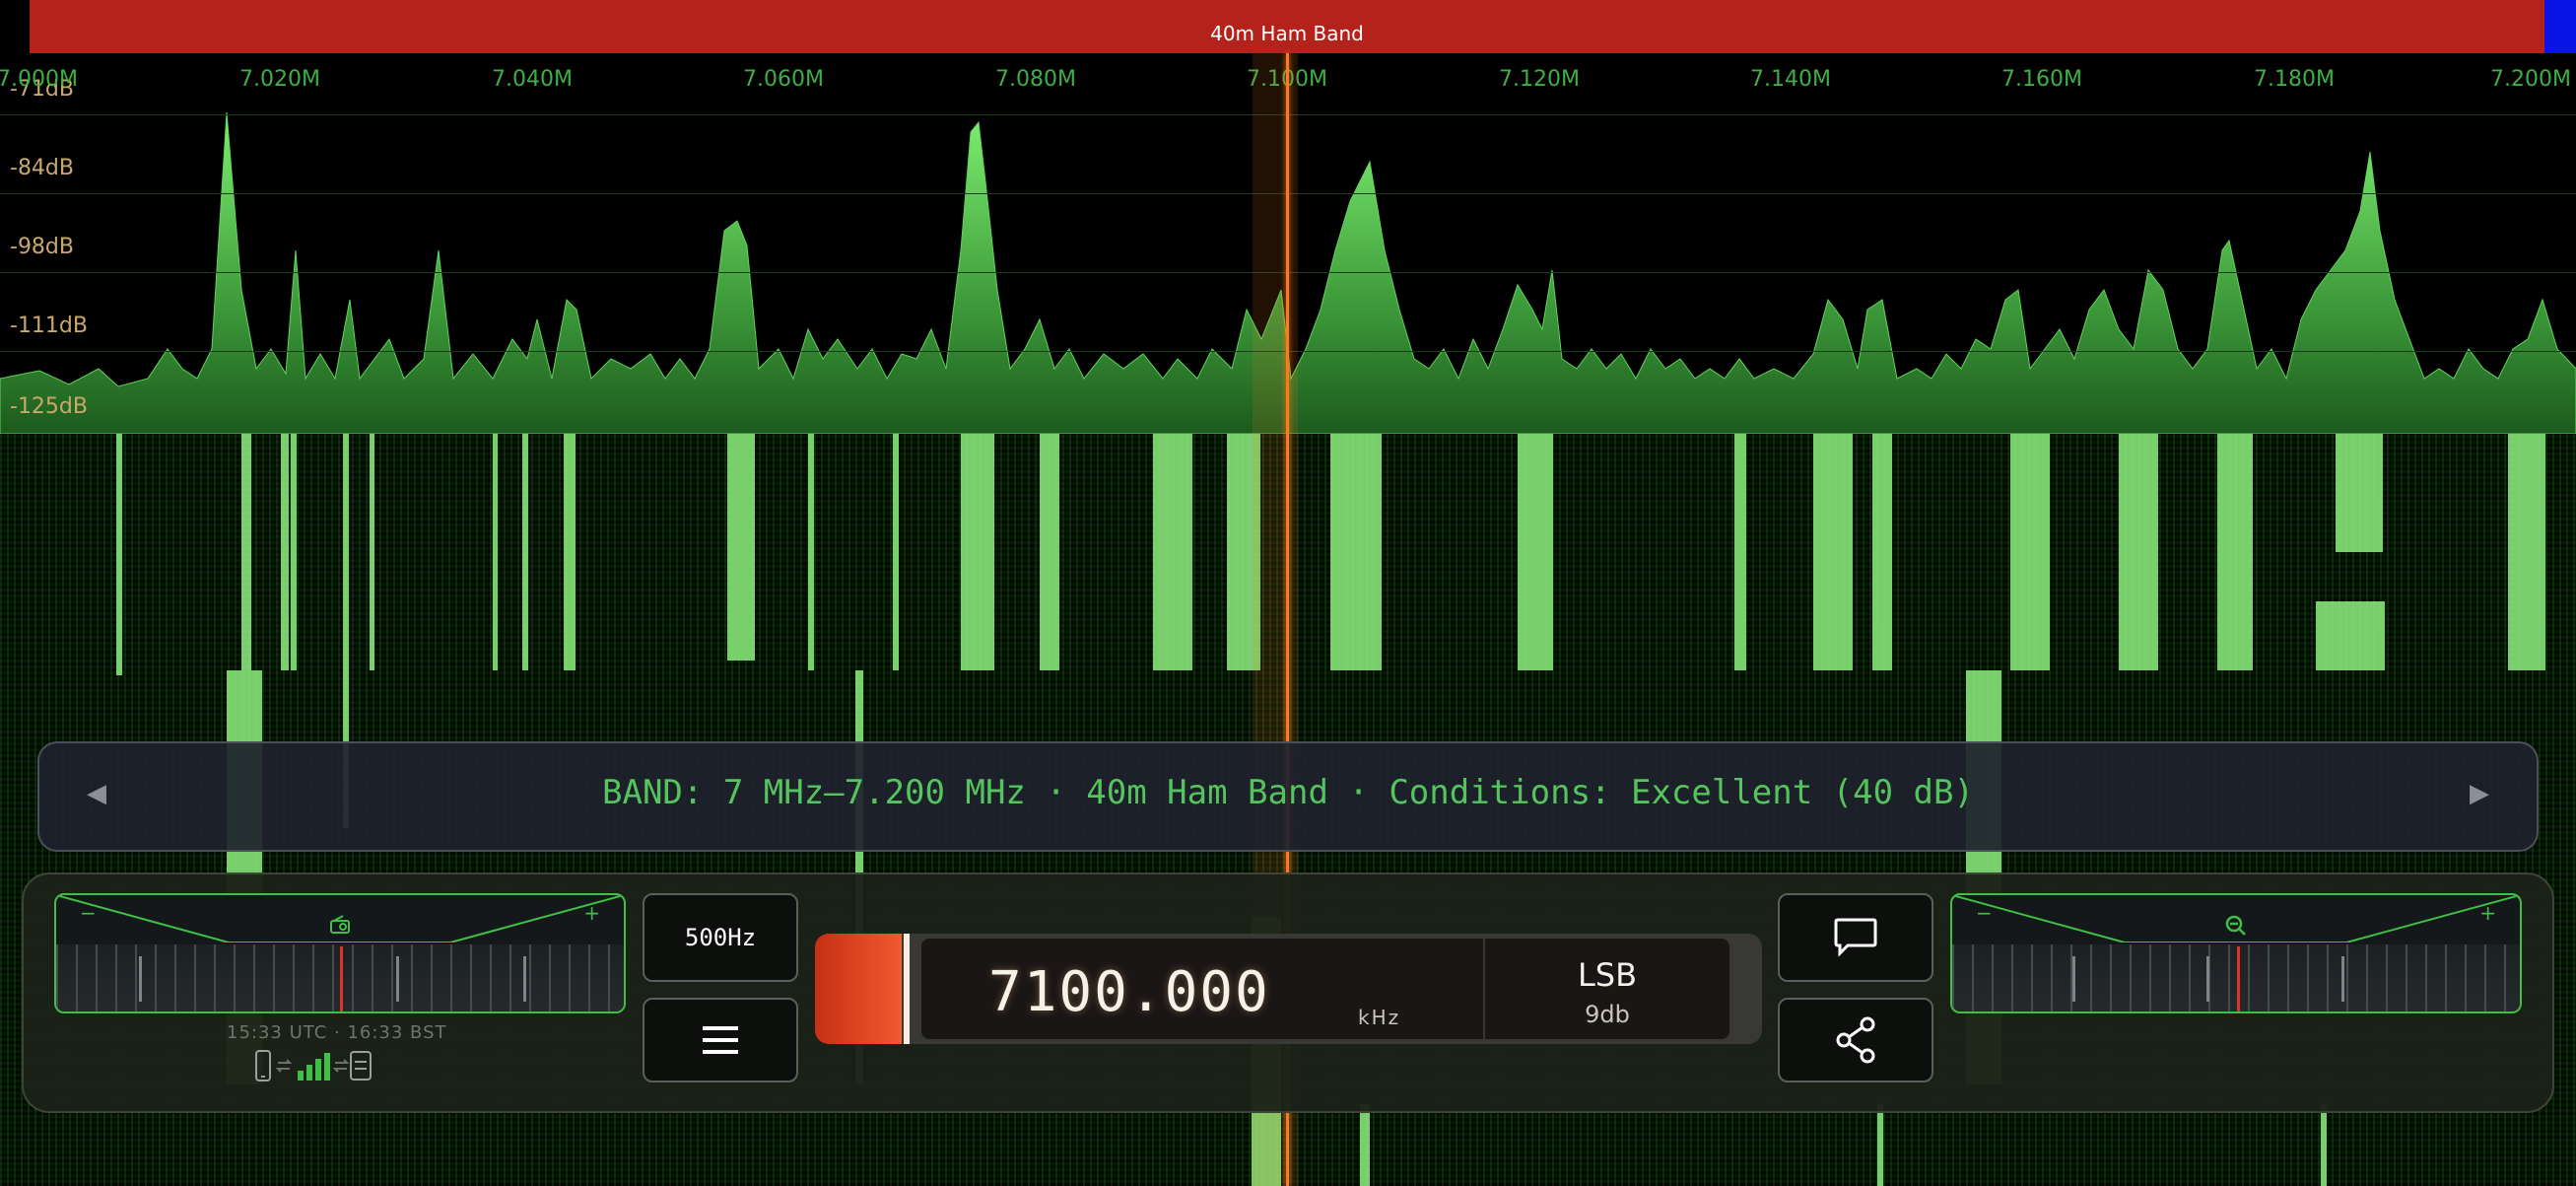  What do you see at coordinates (361, 1066) in the screenshot?
I see `receiver-icon` at bounding box center [361, 1066].